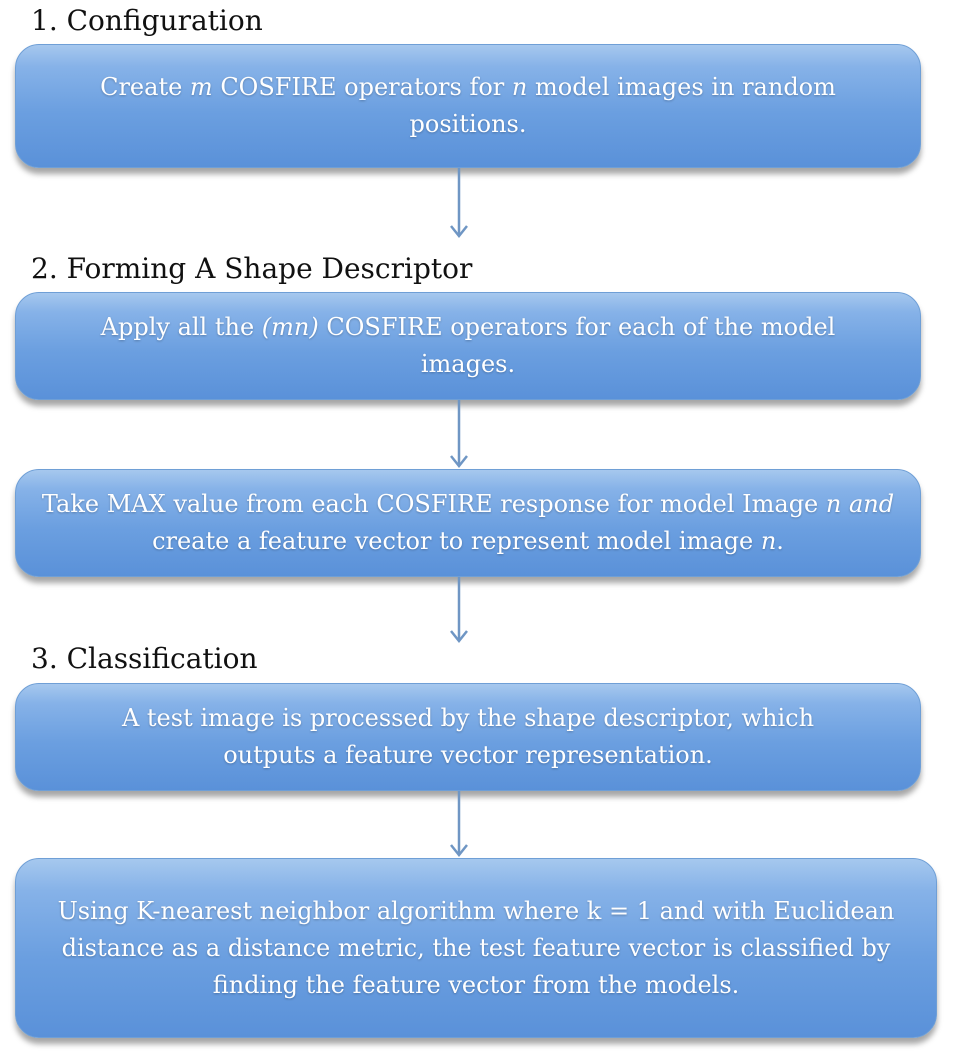 The image size is (954, 1062). Describe the element at coordinates (147, 20) in the screenshot. I see `section-title-configuration: 1. Configuration` at that location.